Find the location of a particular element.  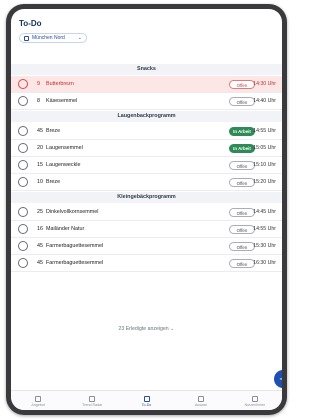

todo-row: 10 Breze Offen 15:20 Uhr is located at coordinates (146, 182).